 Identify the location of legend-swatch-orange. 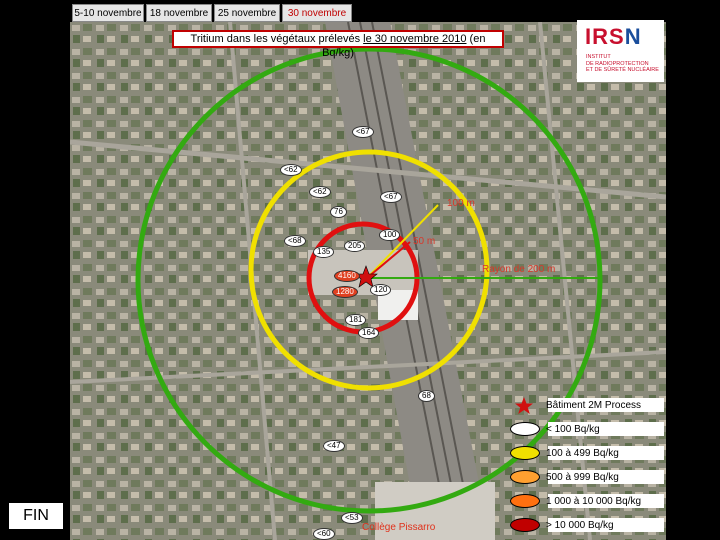
(525, 501).